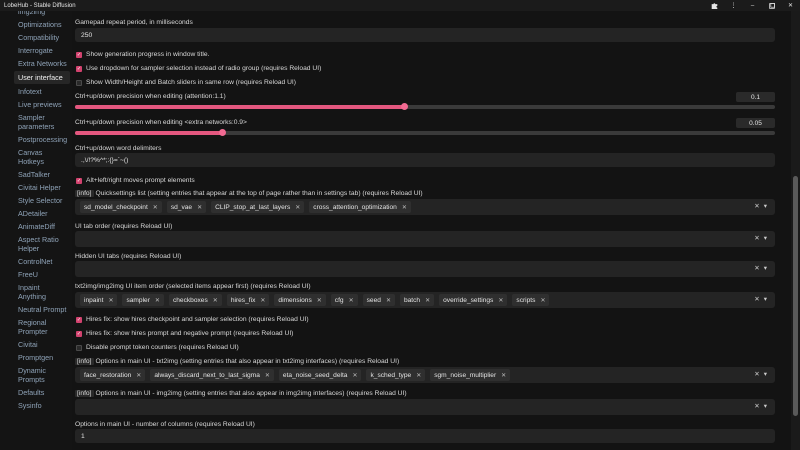 The image size is (800, 450). Describe the element at coordinates (425, 35) in the screenshot. I see `gamepad-input: 250` at that location.